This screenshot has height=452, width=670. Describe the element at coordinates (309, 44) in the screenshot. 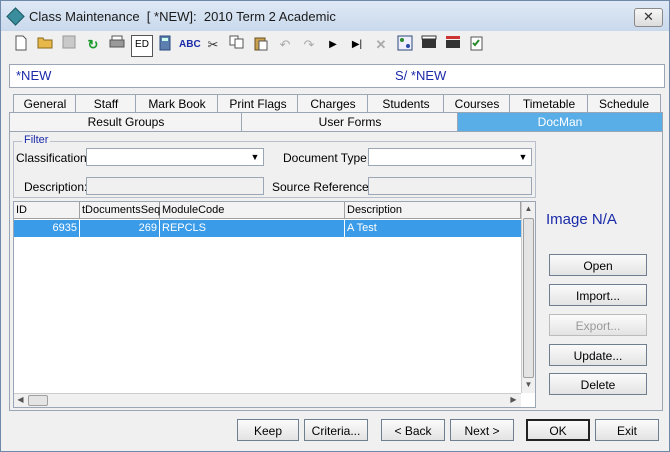

I see `redo-icon: ↷` at that location.